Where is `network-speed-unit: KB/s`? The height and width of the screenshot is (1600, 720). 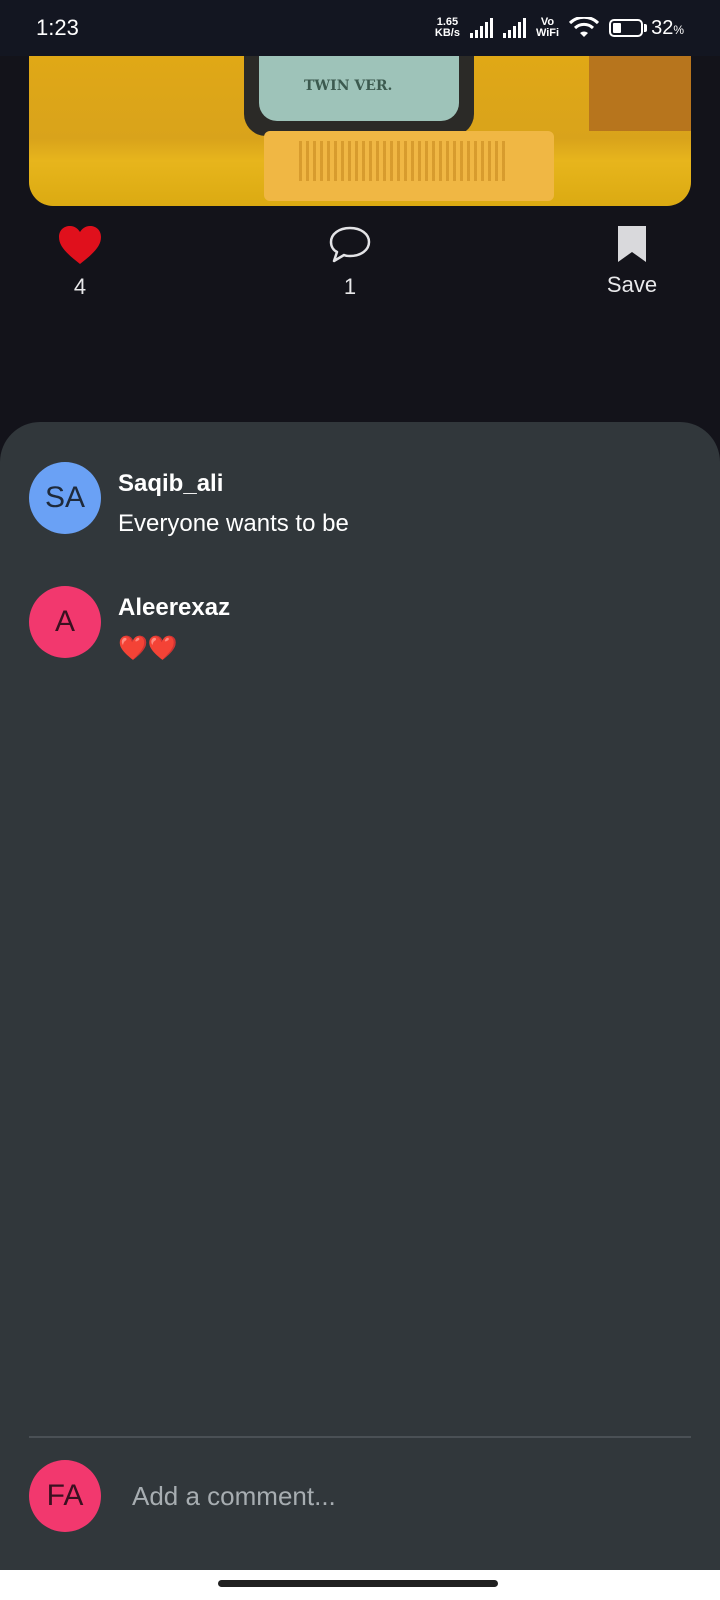
network-speed-unit: KB/s is located at coordinates (447, 33).